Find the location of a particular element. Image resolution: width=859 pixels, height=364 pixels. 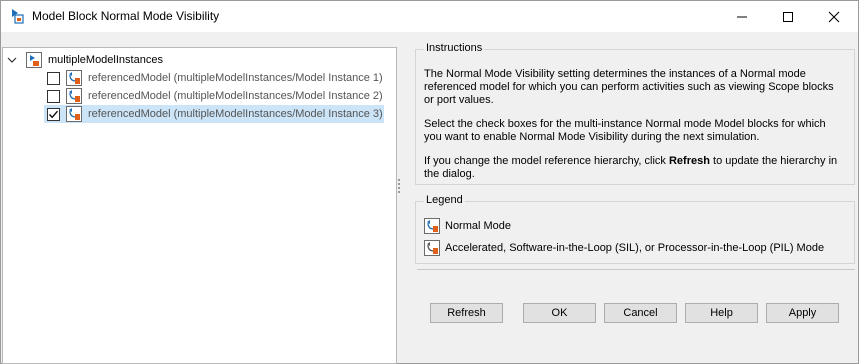

legend-normal-label: Normal Mode is located at coordinates (478, 226).